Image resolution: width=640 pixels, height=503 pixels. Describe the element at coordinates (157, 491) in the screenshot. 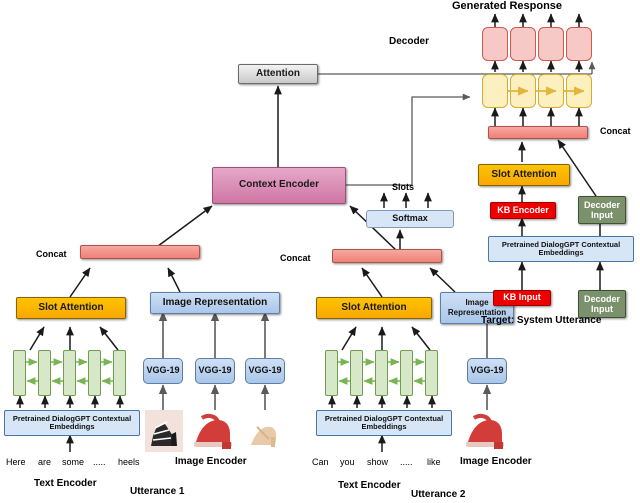

I see `utterance1-caption: Utterance 1` at that location.